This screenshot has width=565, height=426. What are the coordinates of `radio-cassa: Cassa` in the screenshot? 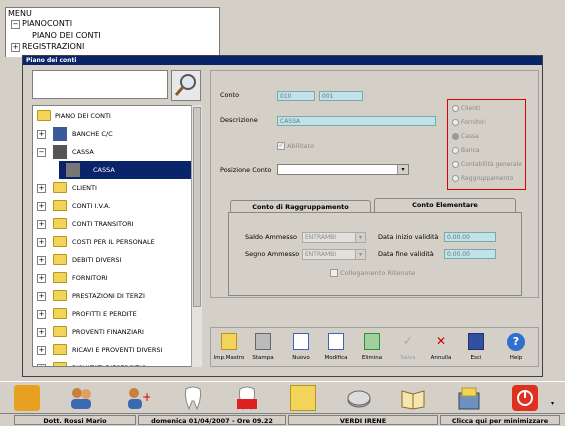 It's located at (465, 136).